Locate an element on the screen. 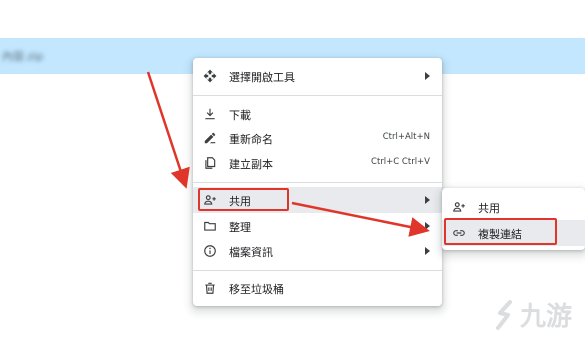 Image resolution: width=585 pixels, height=342 pixels. watermark-logo-icon is located at coordinates (504, 314).